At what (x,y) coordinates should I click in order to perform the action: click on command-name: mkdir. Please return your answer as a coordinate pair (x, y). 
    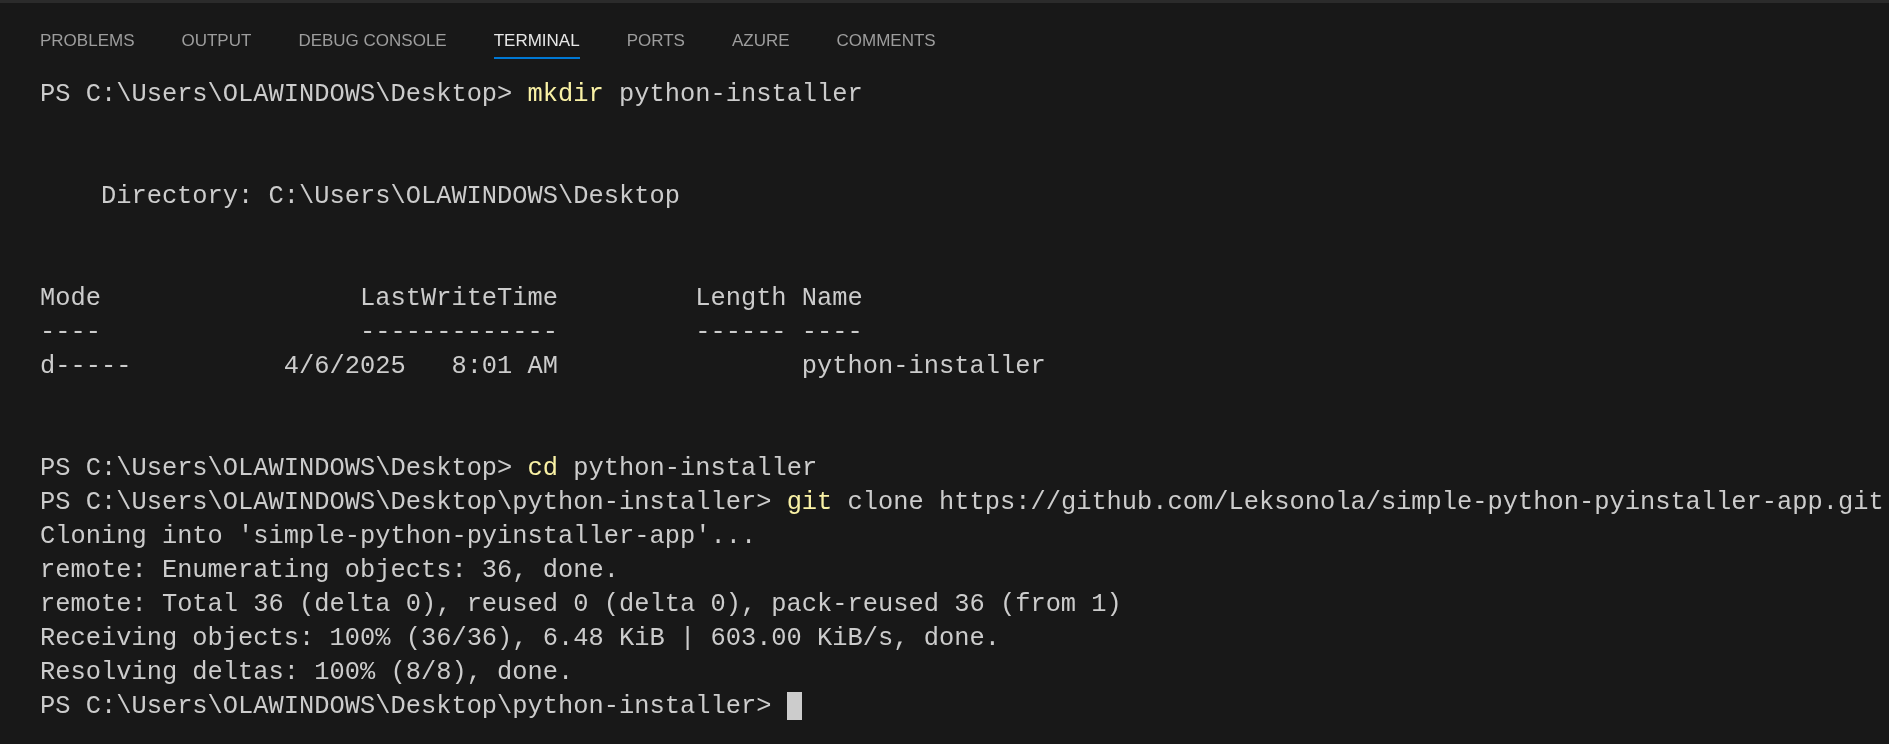
    Looking at the image, I should click on (565, 94).